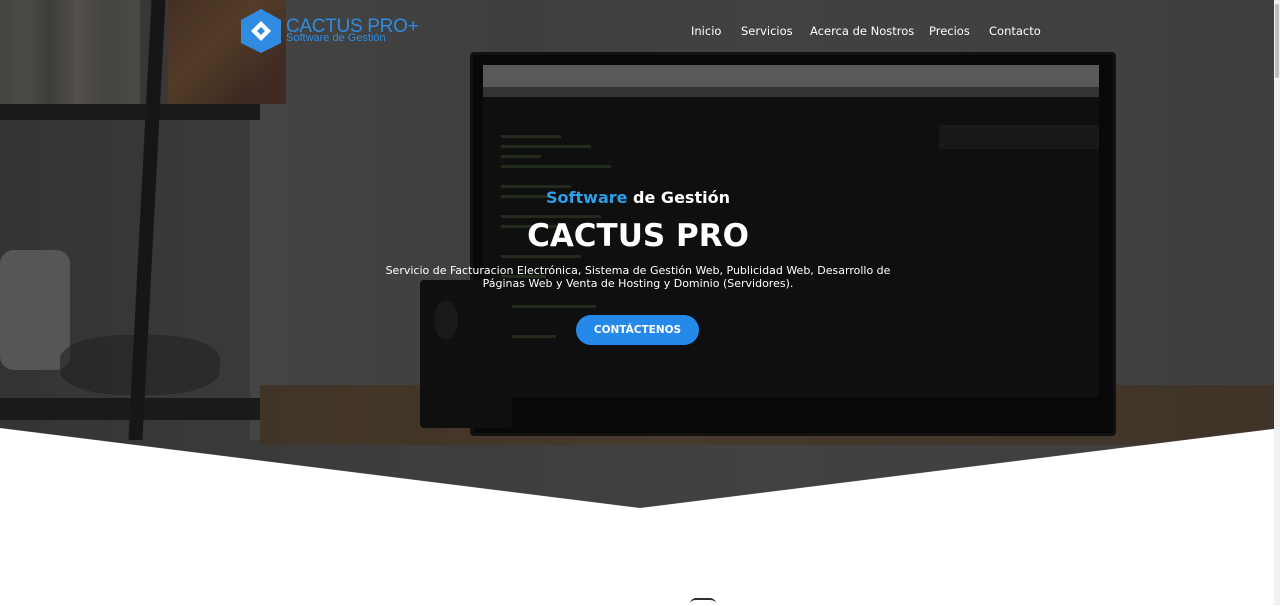 This screenshot has height=606, width=1280. What do you see at coordinates (1015, 31) in the screenshot?
I see `nav-item-contacto: Contacto` at bounding box center [1015, 31].